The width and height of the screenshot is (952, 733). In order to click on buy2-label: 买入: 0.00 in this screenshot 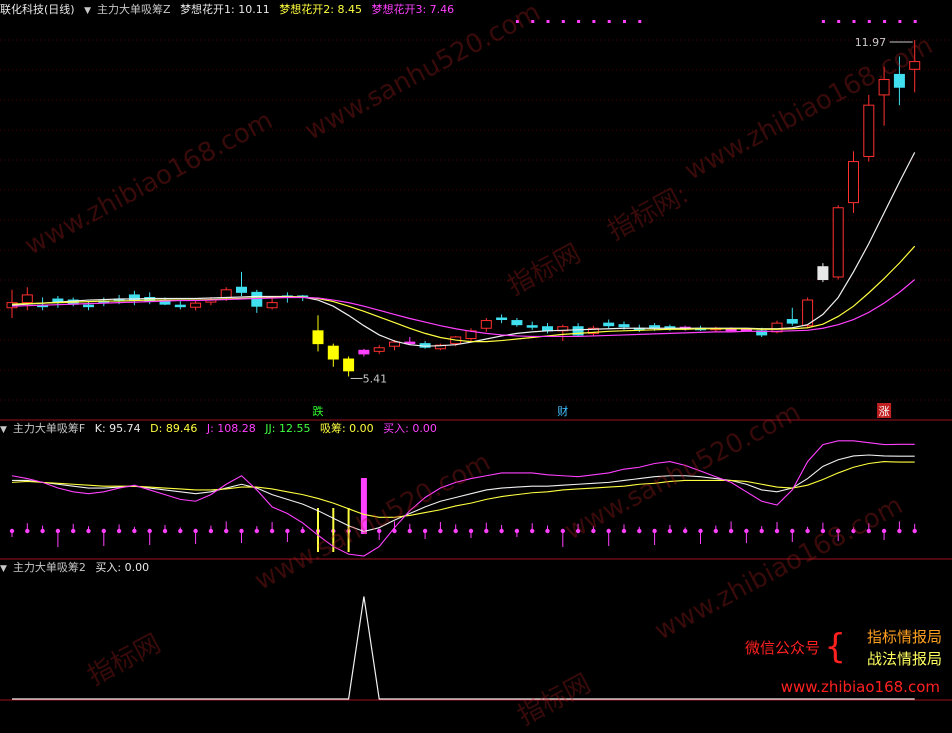, I will do `click(122, 567)`.